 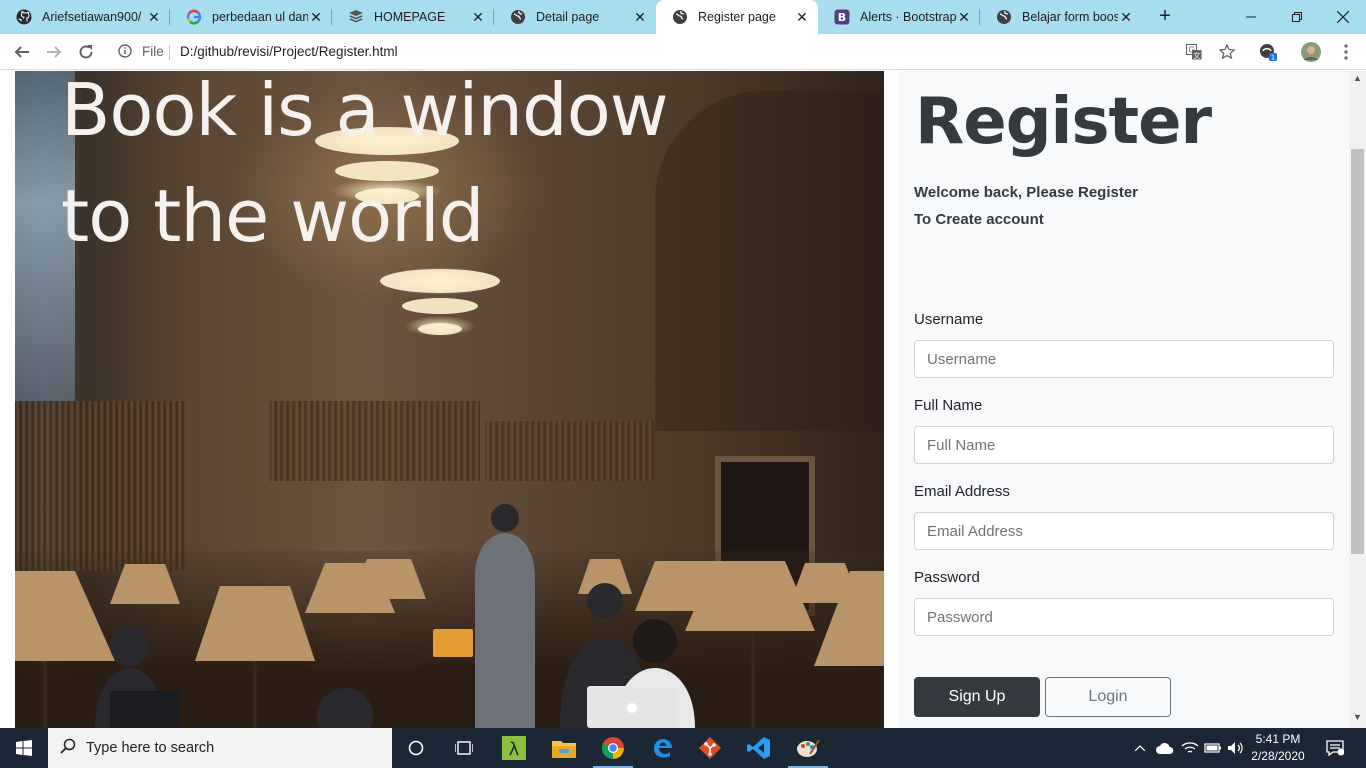 I want to click on scroll-thumb, so click(x=1357, y=351).